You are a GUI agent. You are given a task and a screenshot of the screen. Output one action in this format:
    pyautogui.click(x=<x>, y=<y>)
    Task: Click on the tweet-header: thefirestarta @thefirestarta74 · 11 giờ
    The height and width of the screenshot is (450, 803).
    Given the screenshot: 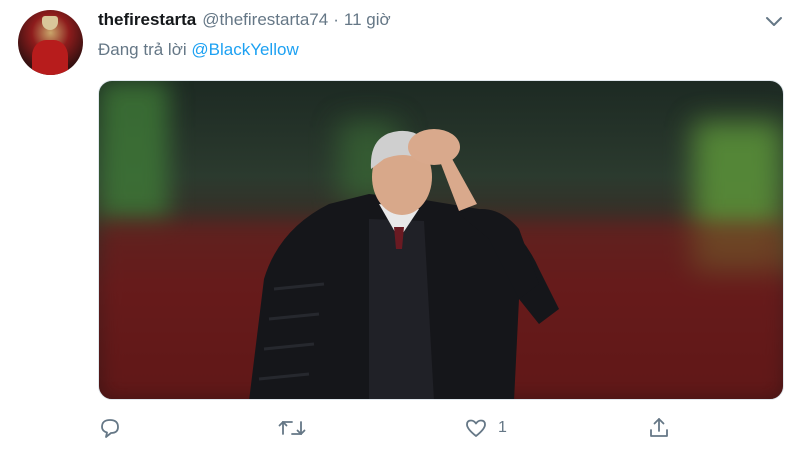 What is the action you would take?
    pyautogui.click(x=244, y=21)
    